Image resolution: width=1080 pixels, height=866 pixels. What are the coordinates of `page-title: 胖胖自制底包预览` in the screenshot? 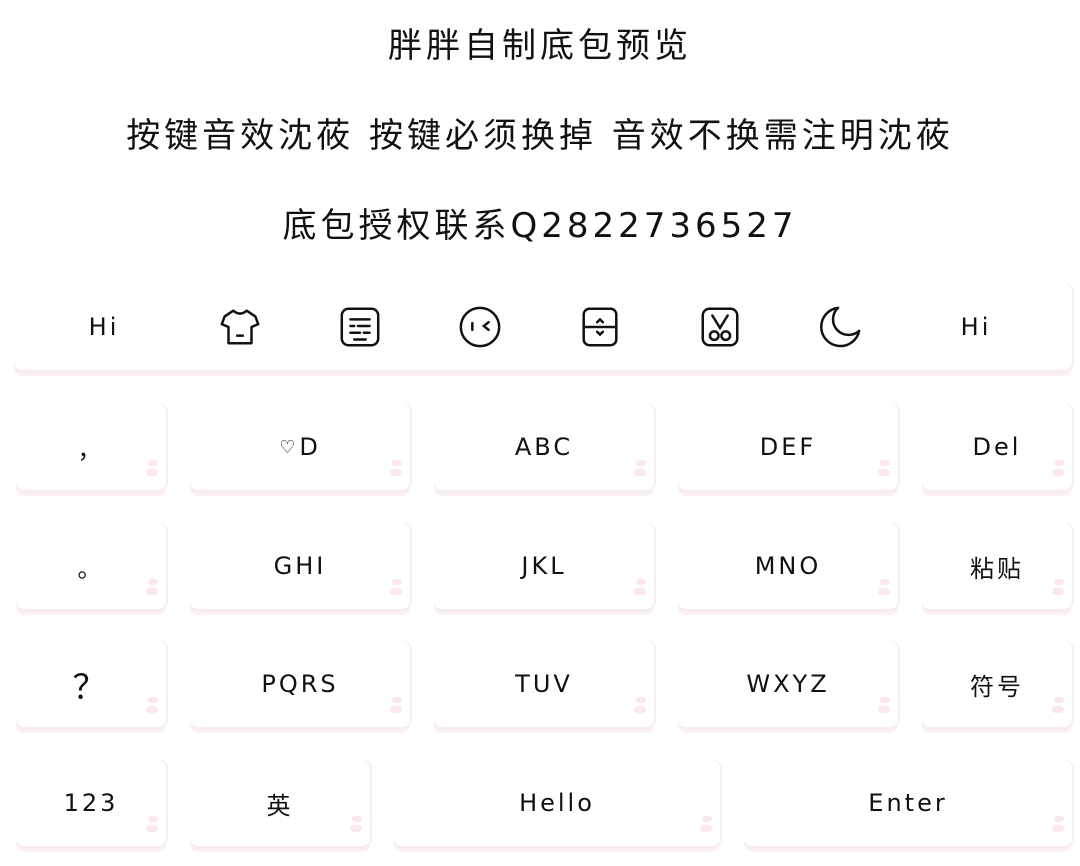 It's located at (540, 46).